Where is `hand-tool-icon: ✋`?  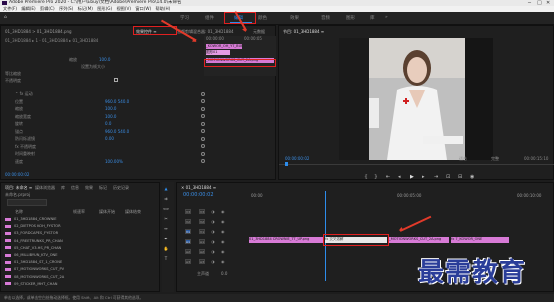
hand-tool-icon: ✋ is located at coordinates (166, 248).